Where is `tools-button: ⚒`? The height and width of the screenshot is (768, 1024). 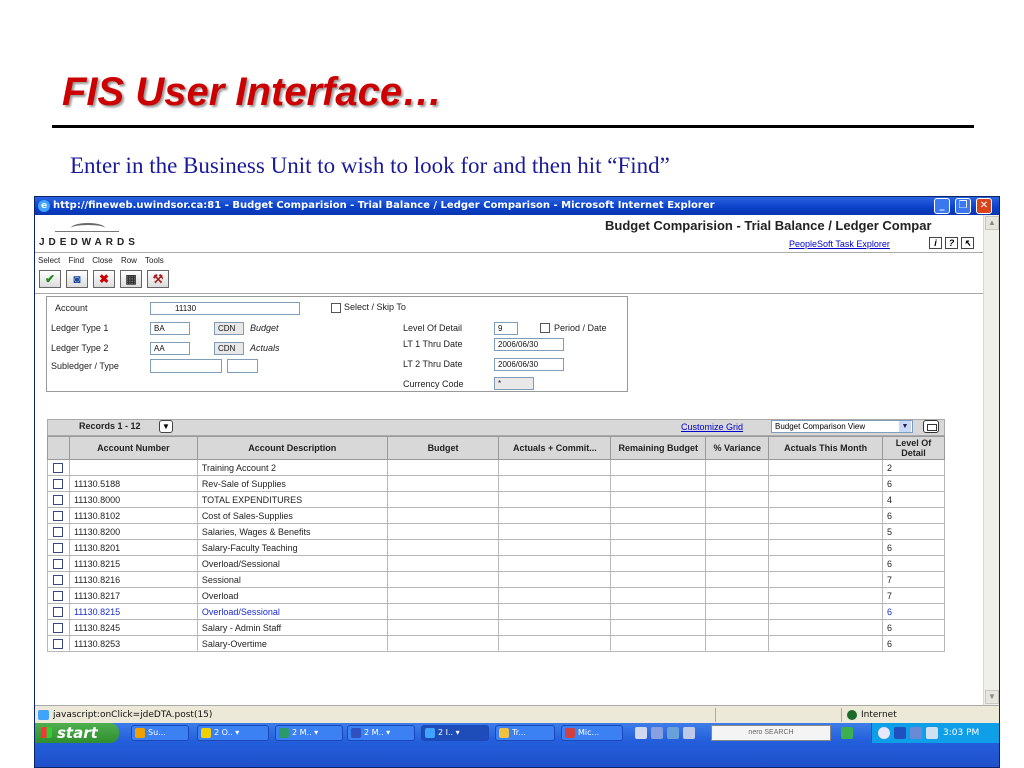 tools-button: ⚒ is located at coordinates (158, 279).